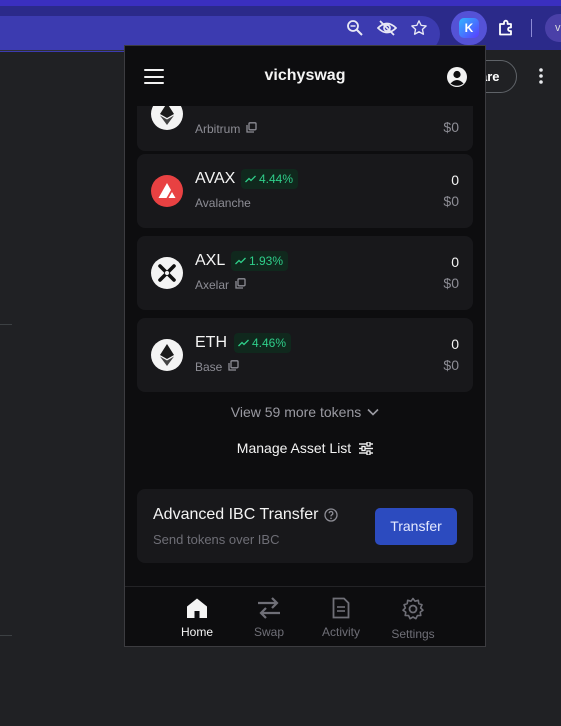 This screenshot has width=561, height=726. What do you see at coordinates (305, 616) in the screenshot?
I see `bottom-nav: Home Swap Activity Settings` at bounding box center [305, 616].